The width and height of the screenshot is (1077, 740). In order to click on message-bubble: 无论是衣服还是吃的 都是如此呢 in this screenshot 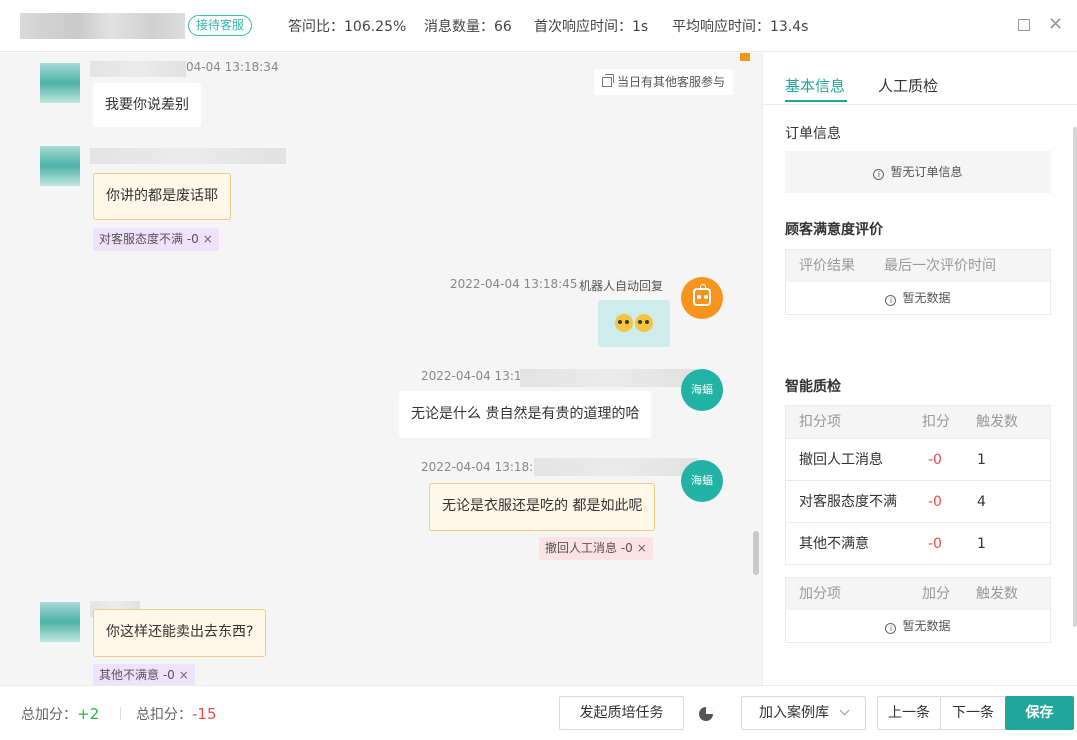, I will do `click(542, 507)`.